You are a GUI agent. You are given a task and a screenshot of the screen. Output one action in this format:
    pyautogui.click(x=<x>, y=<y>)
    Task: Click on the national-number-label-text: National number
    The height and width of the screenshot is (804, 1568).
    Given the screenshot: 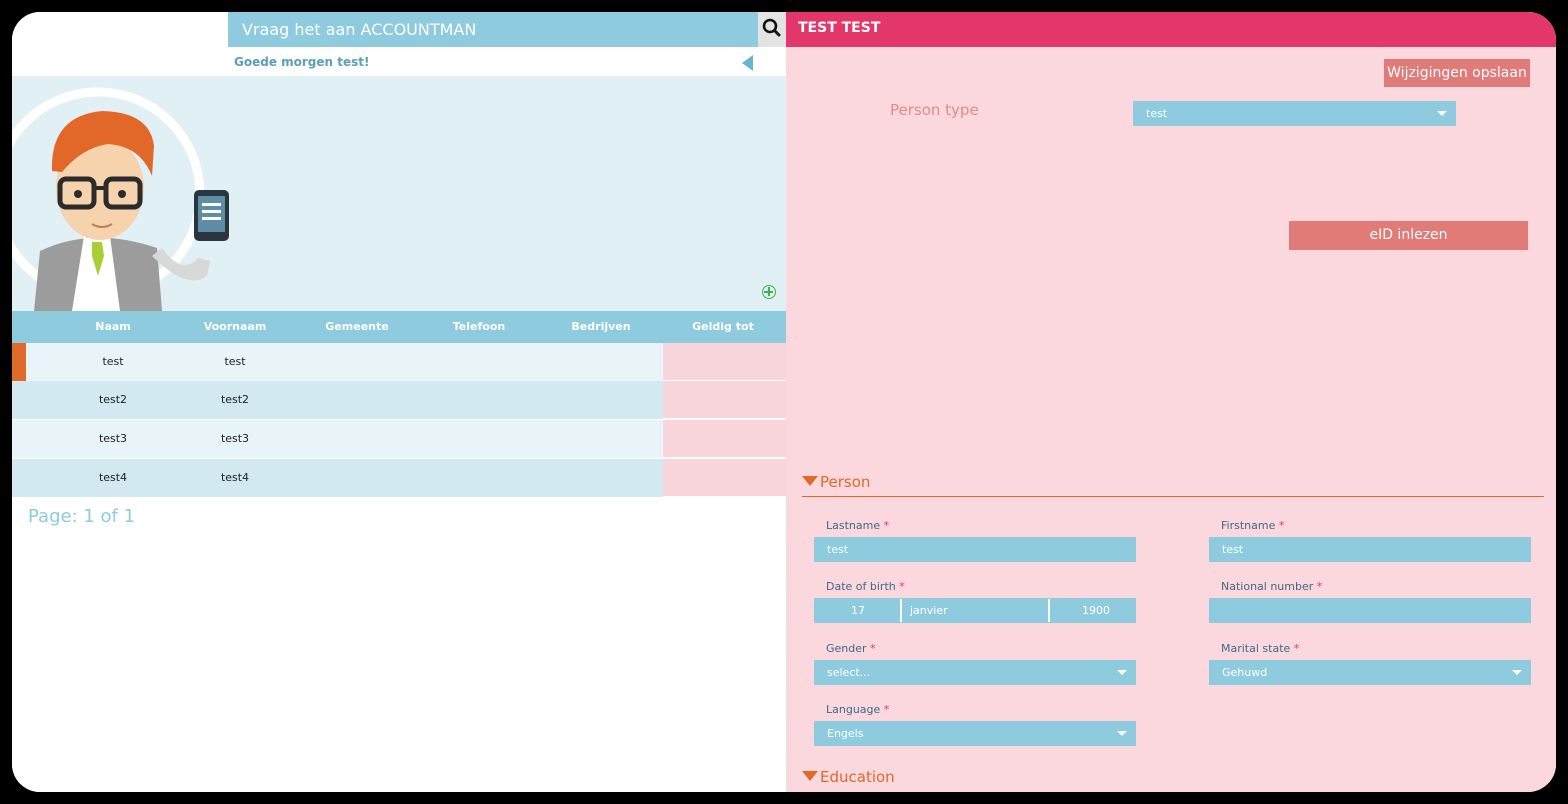 What is the action you would take?
    pyautogui.click(x=1267, y=586)
    